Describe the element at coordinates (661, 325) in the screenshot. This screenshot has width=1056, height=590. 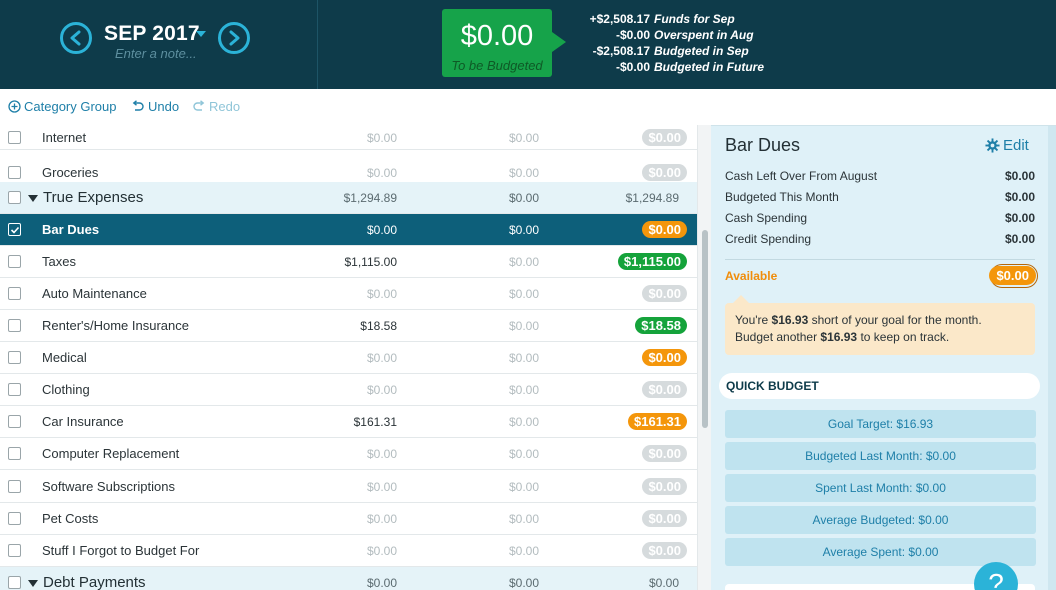
I see `available-pill: $18.58` at that location.